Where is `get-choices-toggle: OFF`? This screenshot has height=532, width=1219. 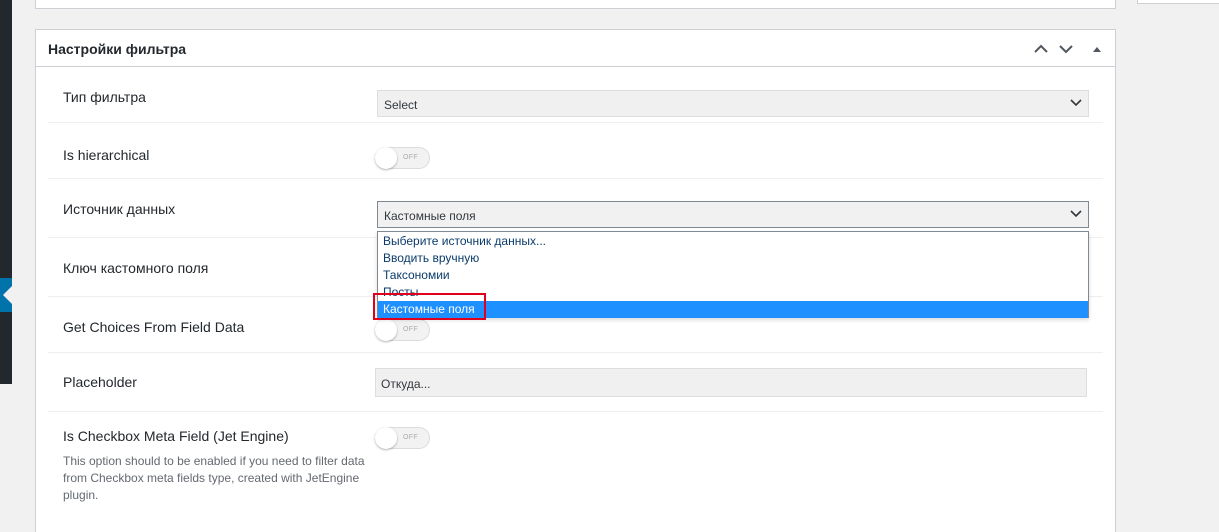 get-choices-toggle: OFF is located at coordinates (402, 330).